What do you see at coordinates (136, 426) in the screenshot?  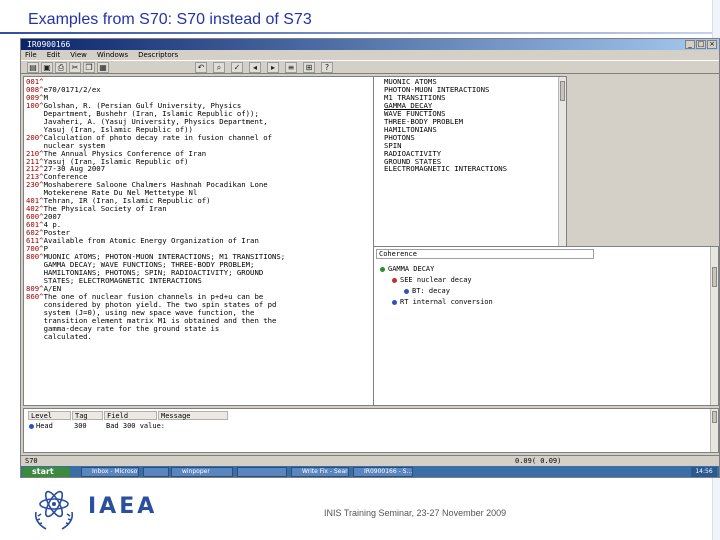 I see `message-cell: Bad 300 value:` at bounding box center [136, 426].